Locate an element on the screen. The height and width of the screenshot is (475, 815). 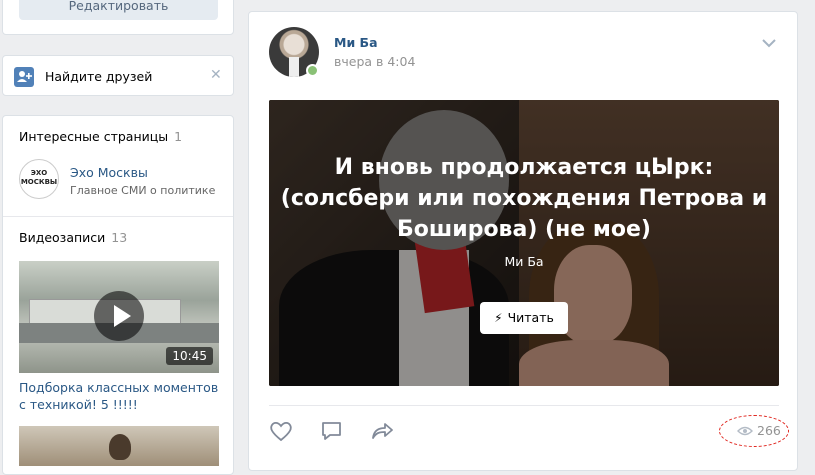
comment-icon is located at coordinates (332, 431).